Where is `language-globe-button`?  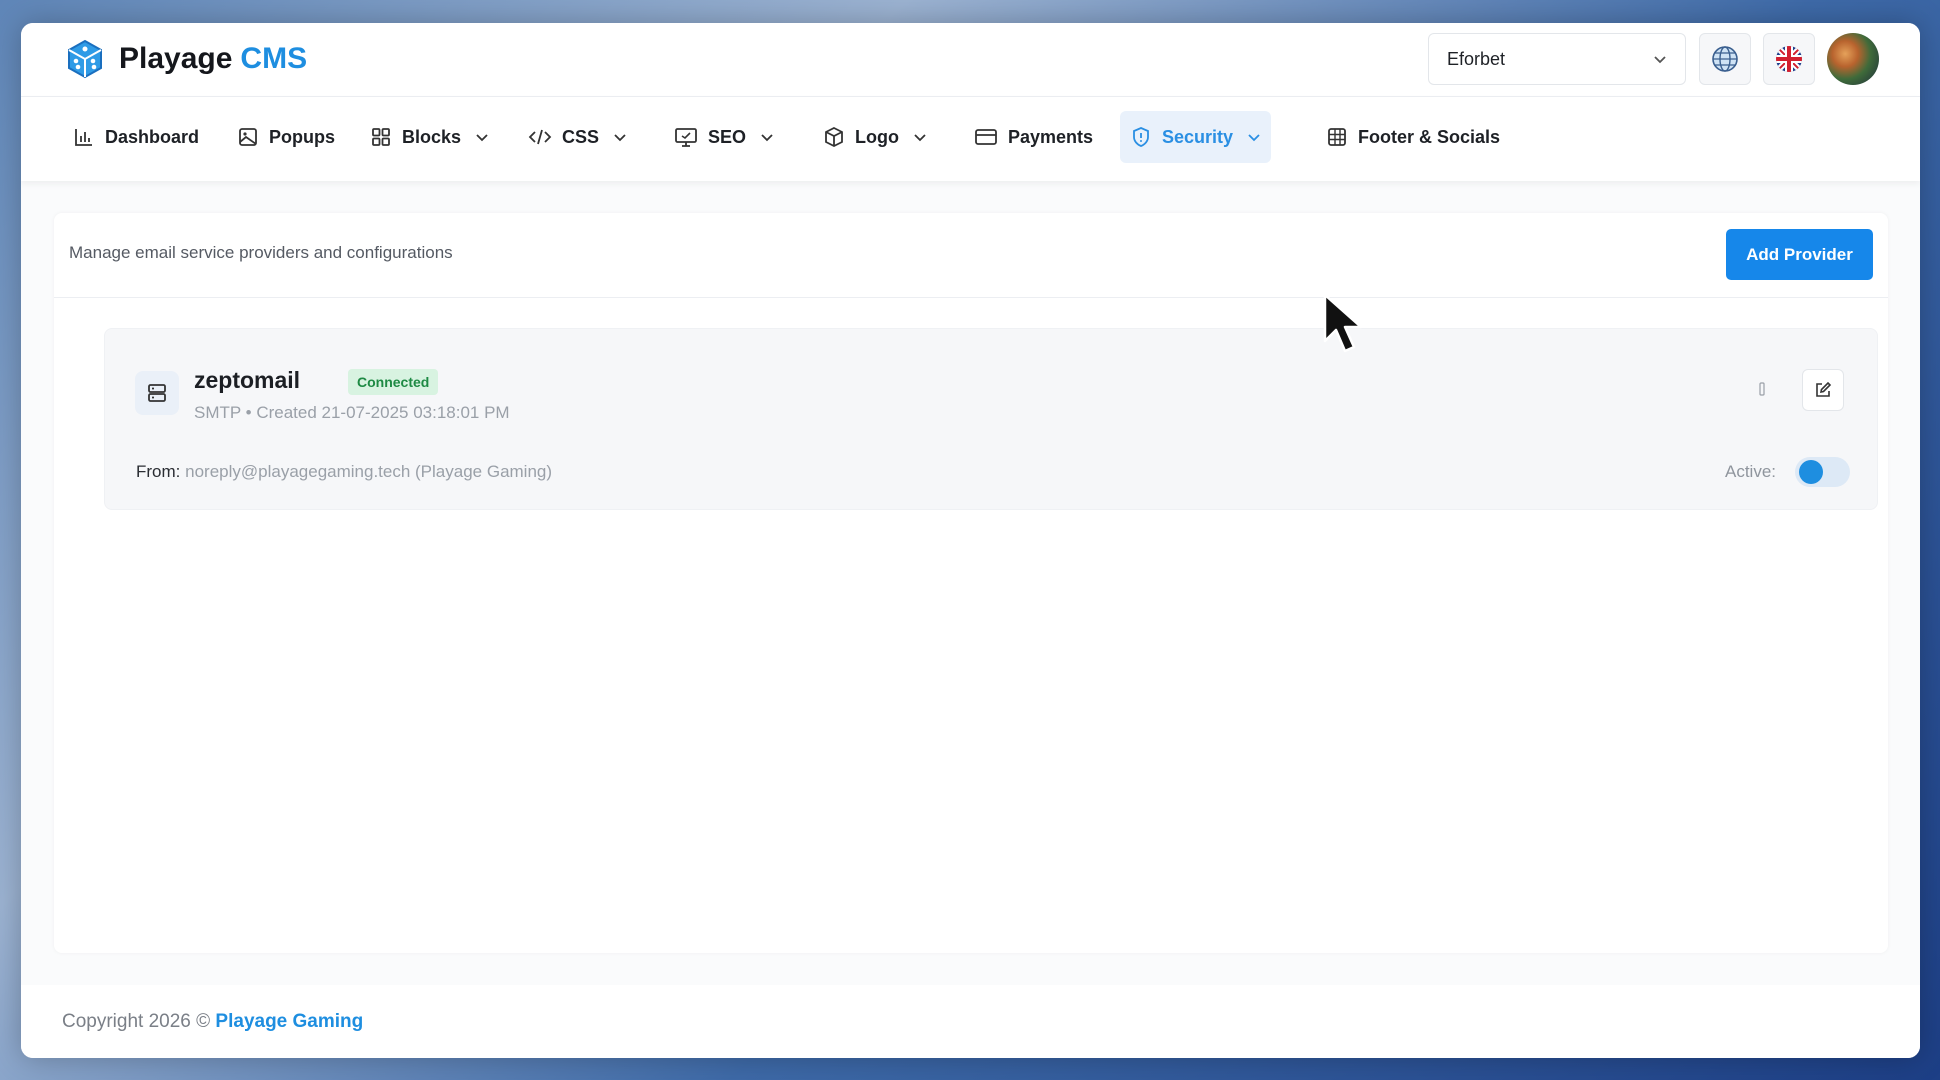
language-globe-button is located at coordinates (1725, 59).